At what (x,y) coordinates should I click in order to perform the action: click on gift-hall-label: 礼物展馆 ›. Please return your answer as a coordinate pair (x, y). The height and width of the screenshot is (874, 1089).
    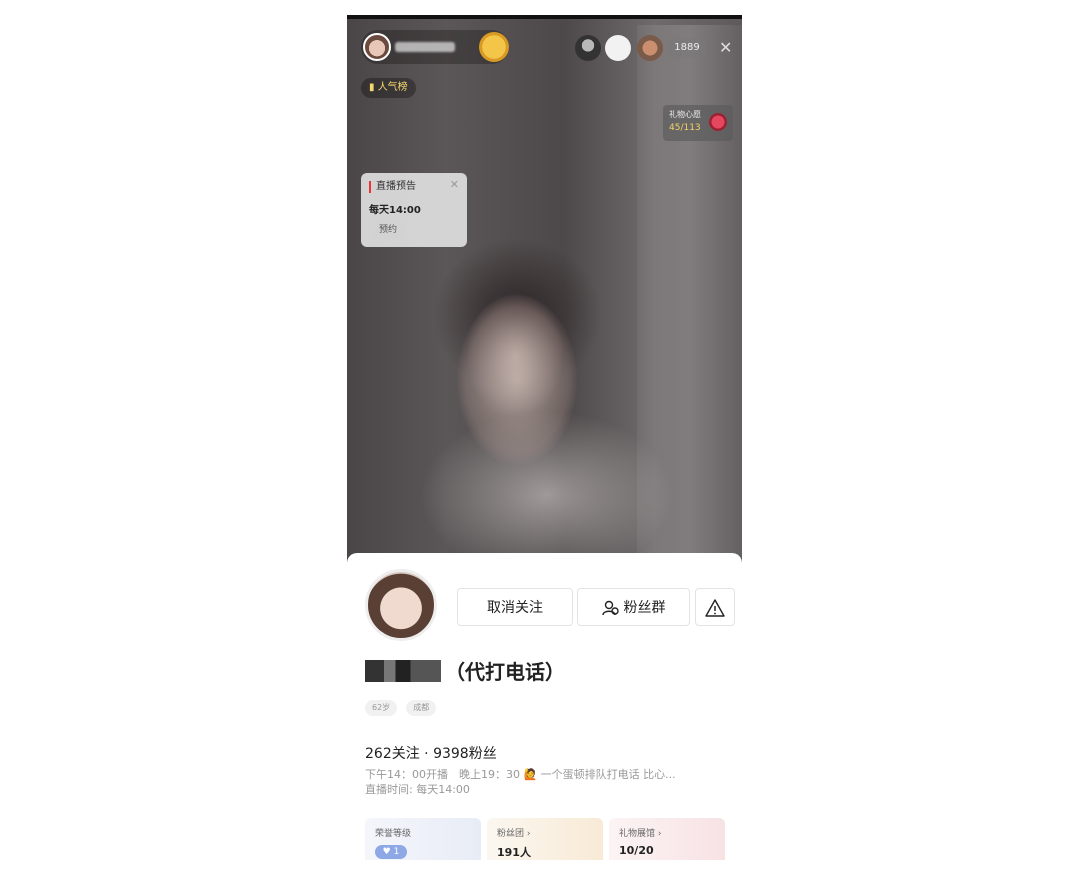
    Looking at the image, I should click on (640, 834).